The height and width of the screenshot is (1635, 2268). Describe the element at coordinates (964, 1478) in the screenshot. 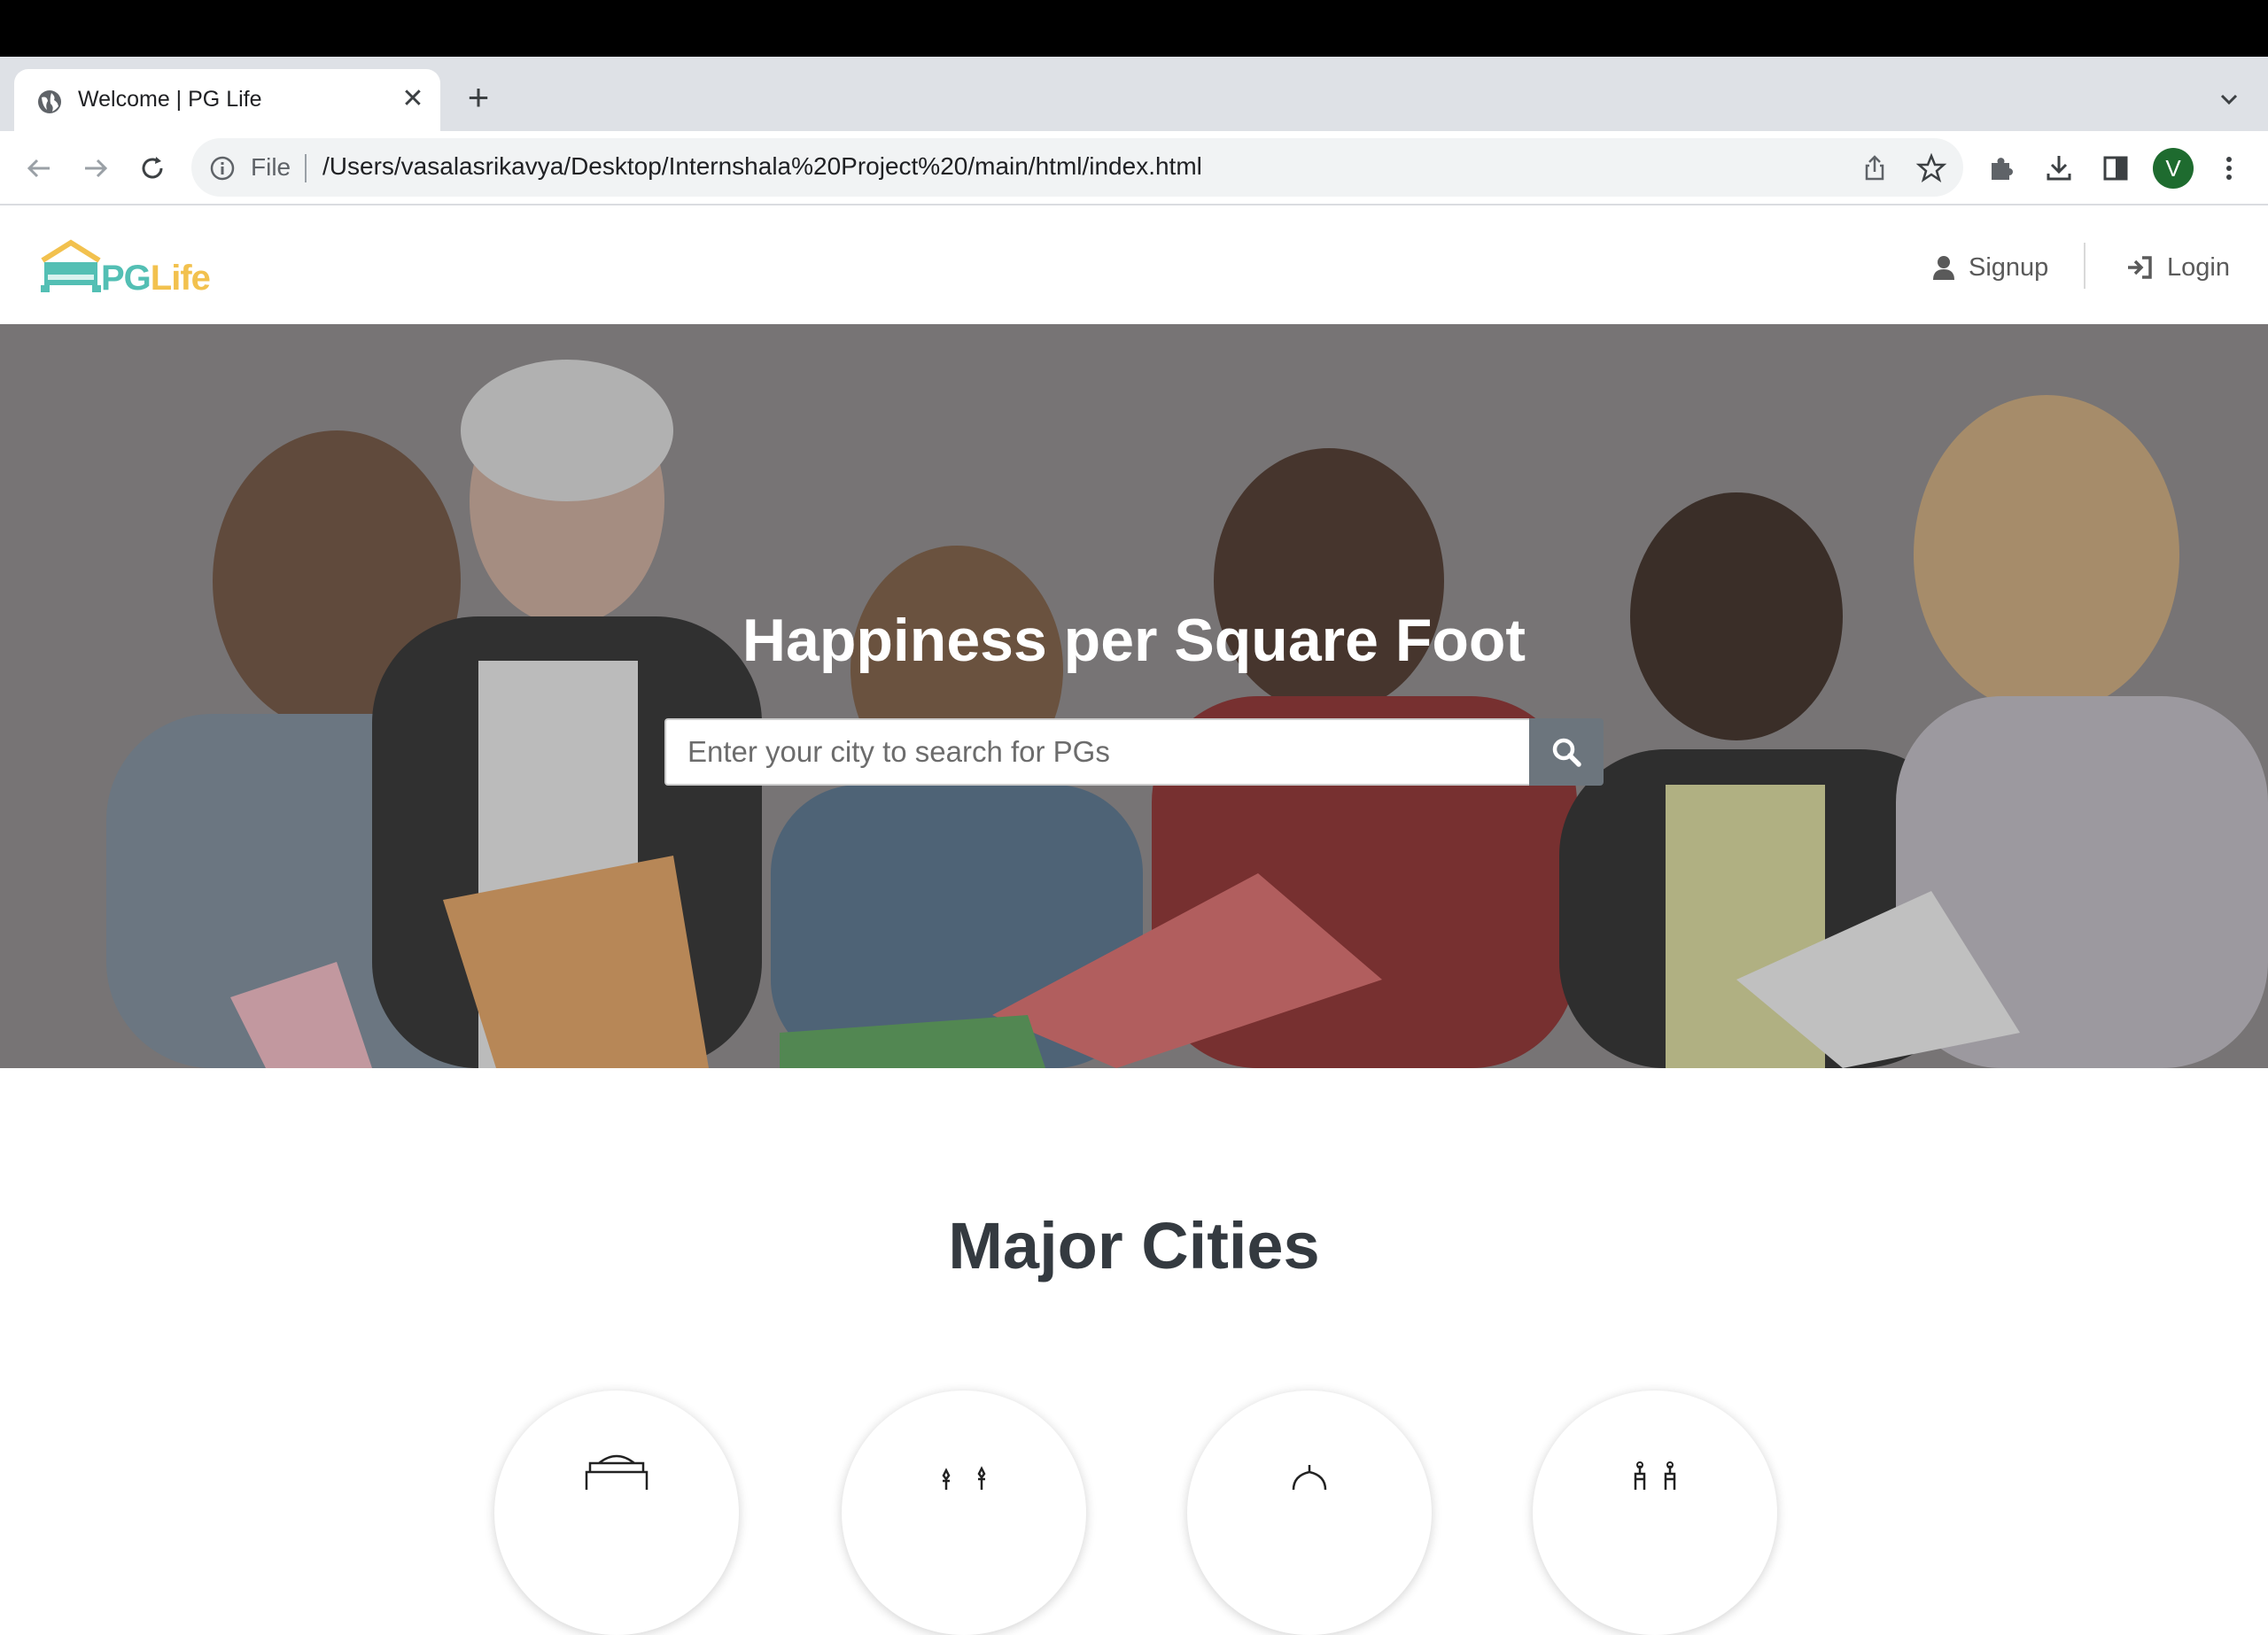

I see `mumbai-monument-icon` at that location.